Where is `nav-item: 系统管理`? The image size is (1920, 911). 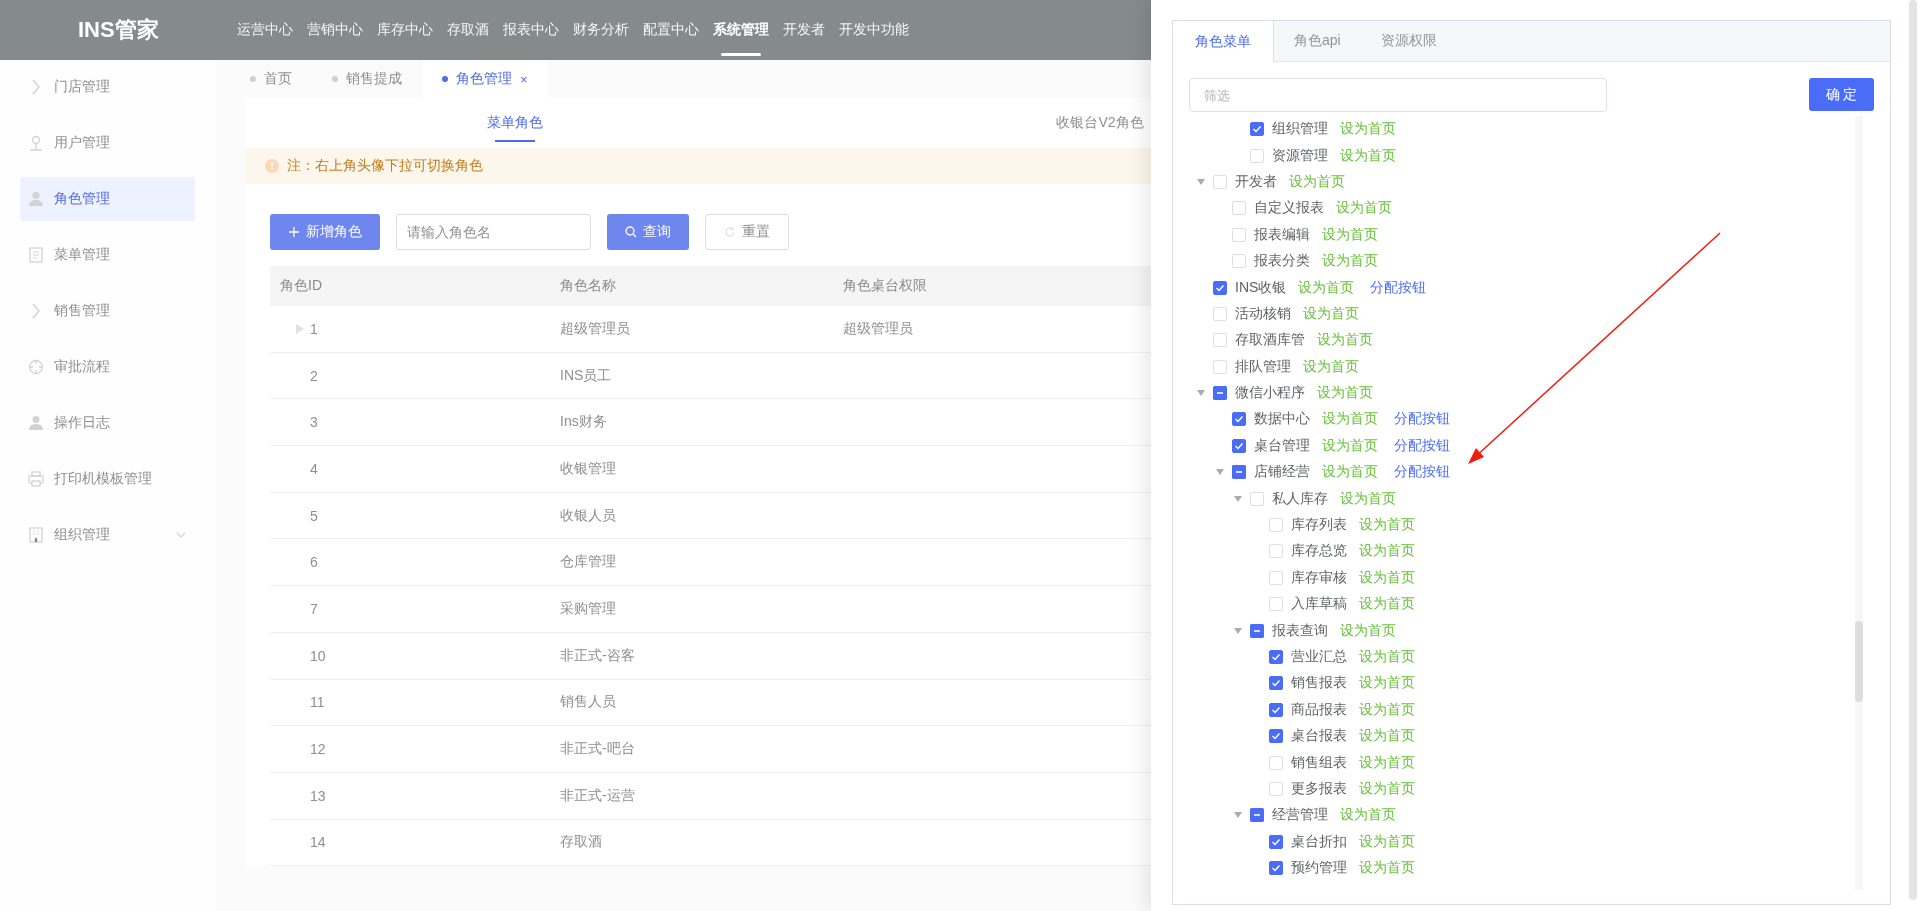
nav-item: 系统管理 is located at coordinates (741, 30).